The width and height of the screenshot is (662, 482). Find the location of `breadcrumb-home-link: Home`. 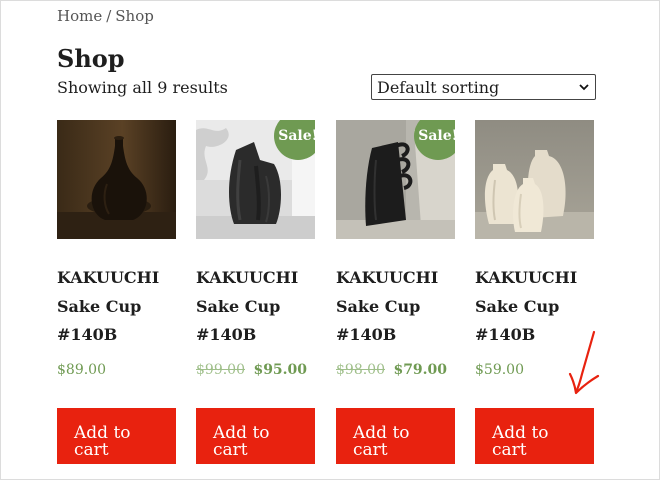

breadcrumb-home-link: Home is located at coordinates (79, 16).